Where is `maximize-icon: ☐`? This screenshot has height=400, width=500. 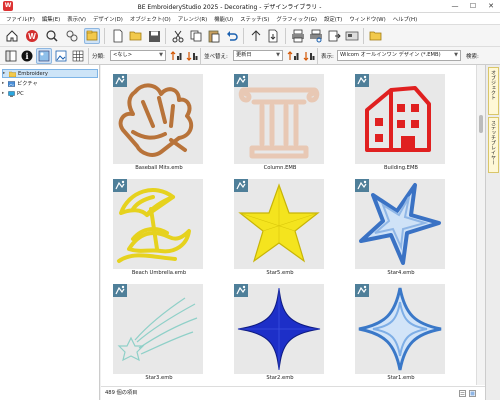 maximize-icon: ☐ is located at coordinates (473, 6).